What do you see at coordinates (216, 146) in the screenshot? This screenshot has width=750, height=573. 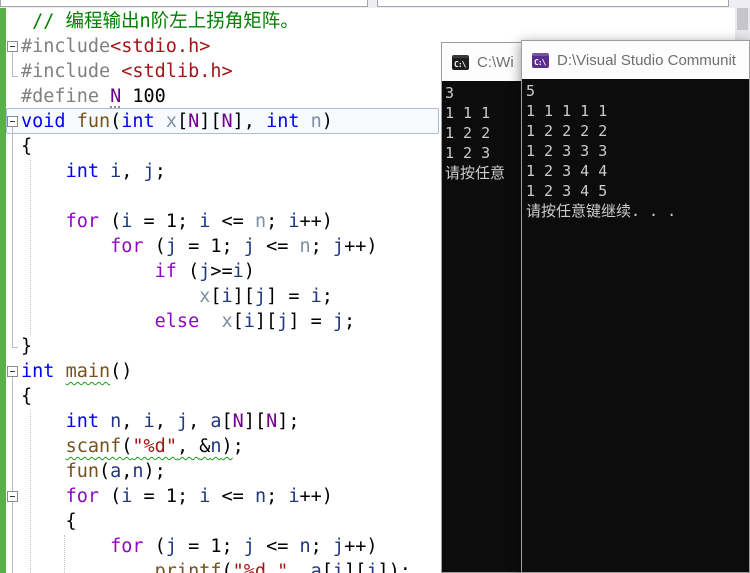 I see `code-line: {` at bounding box center [216, 146].